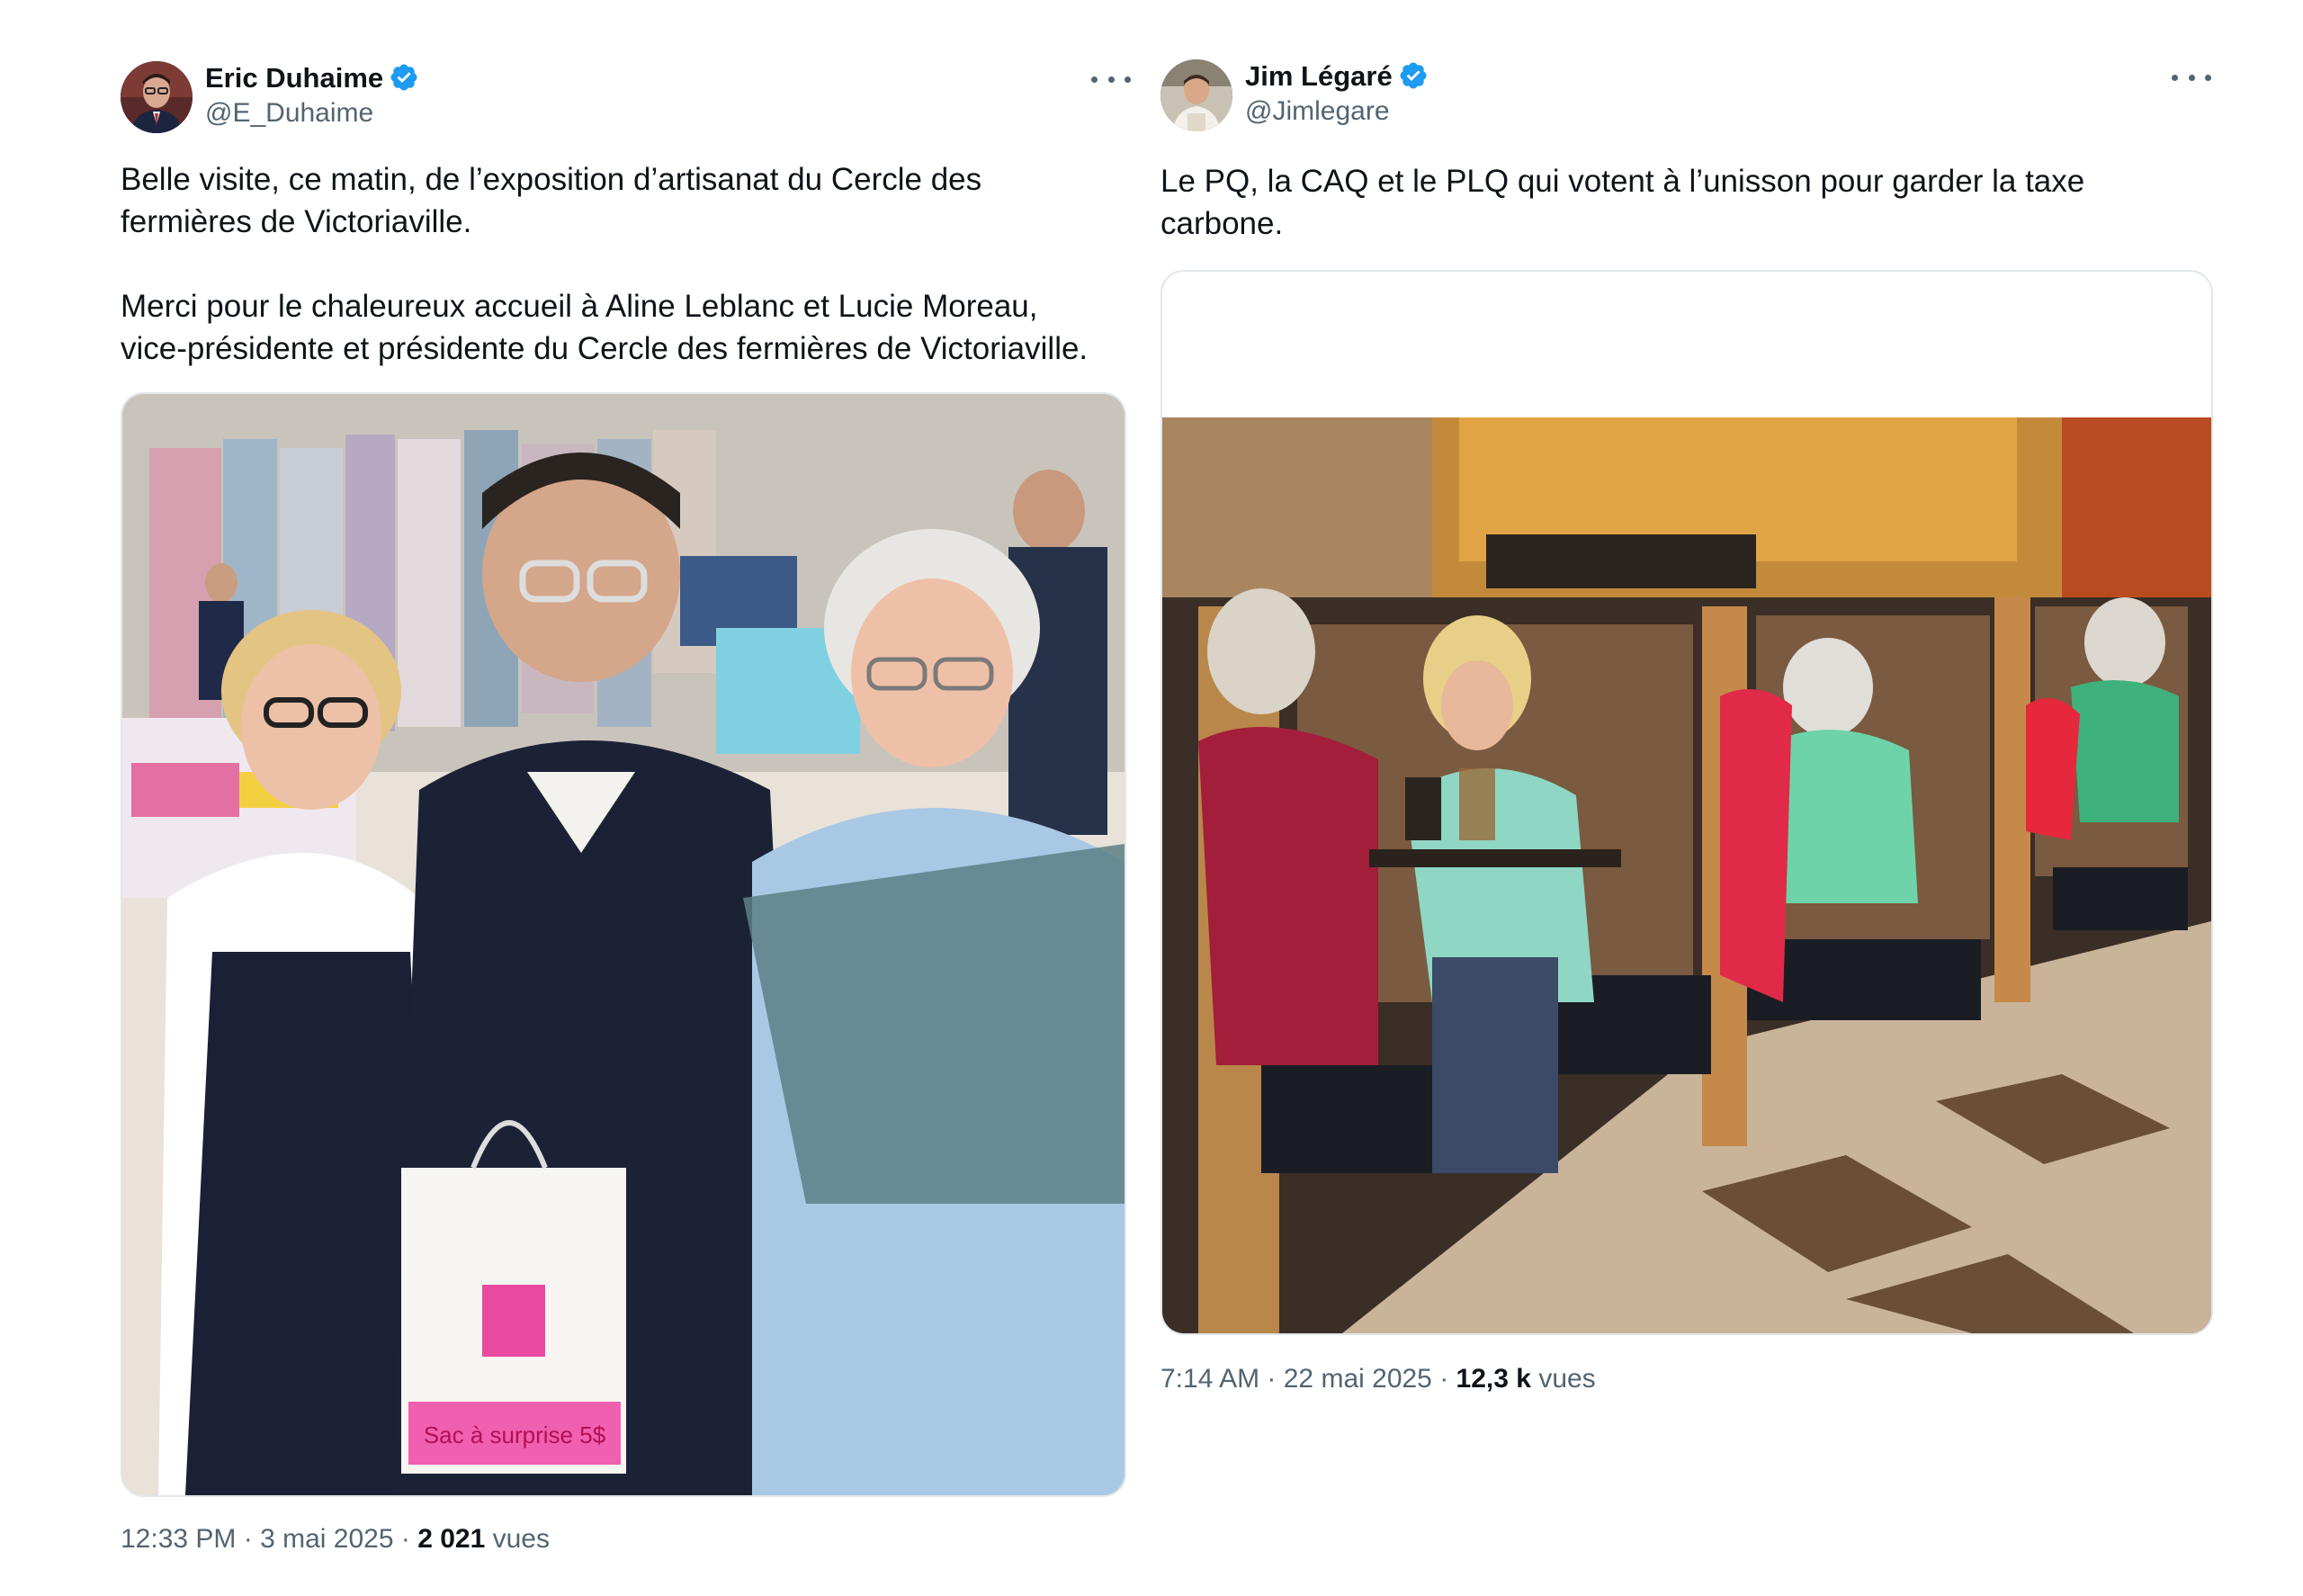 The width and height of the screenshot is (2303, 1596). Describe the element at coordinates (1318, 111) in the screenshot. I see `author-handle: @Jimlegare` at that location.